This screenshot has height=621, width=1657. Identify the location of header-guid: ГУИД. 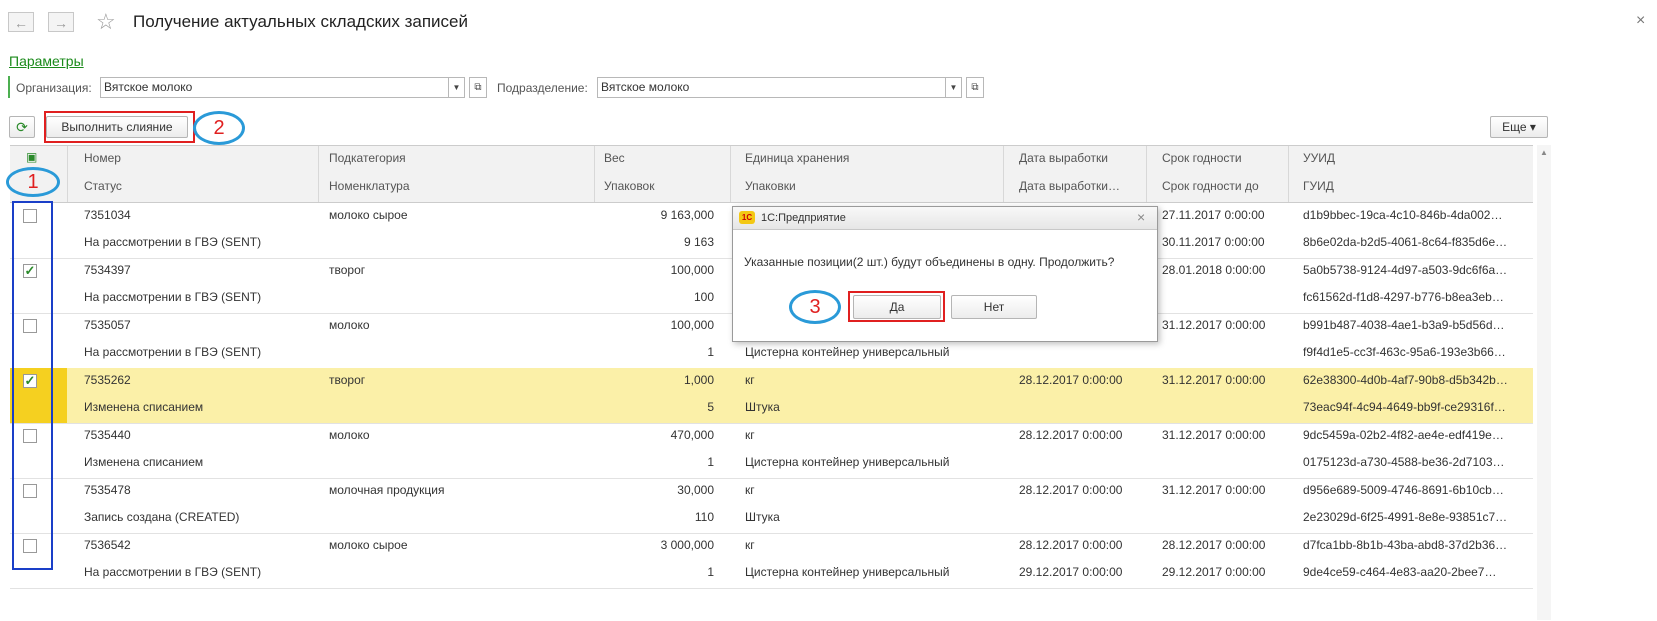
(1318, 186).